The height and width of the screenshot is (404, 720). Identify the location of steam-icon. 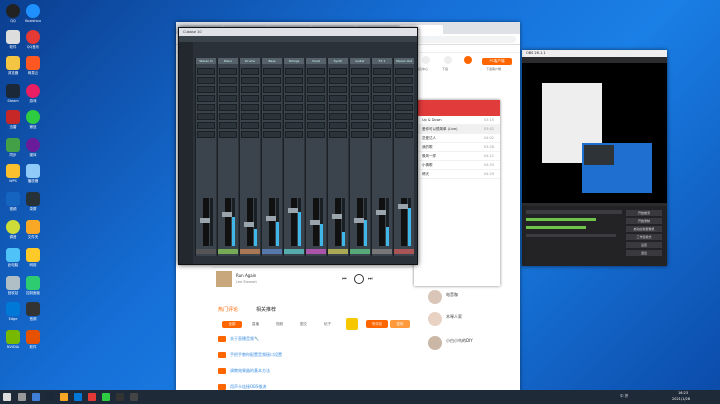
(50, 397).